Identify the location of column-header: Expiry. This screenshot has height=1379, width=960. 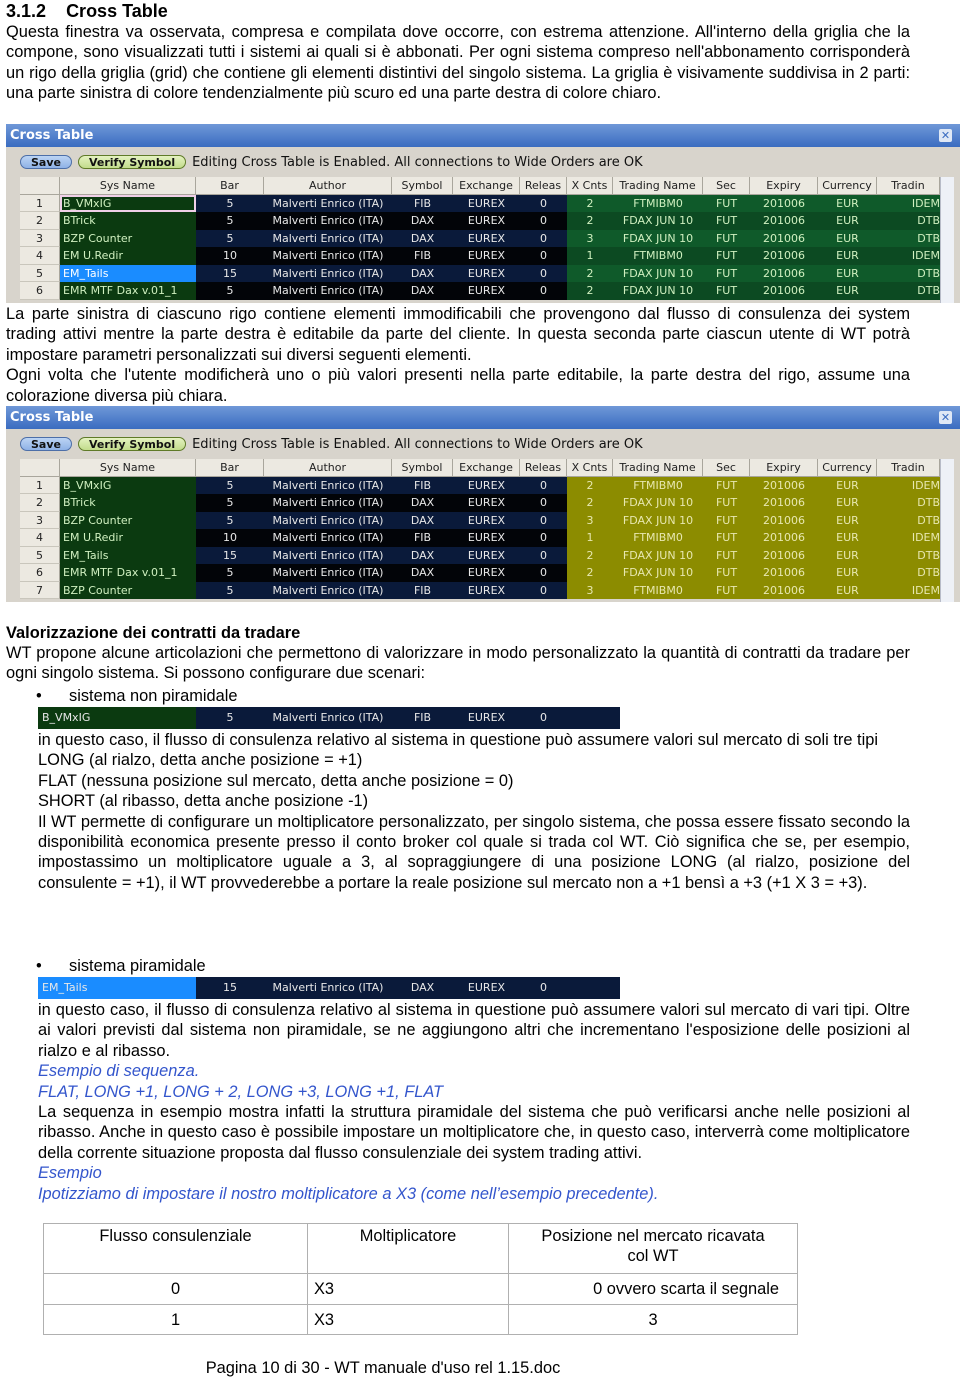
(784, 468).